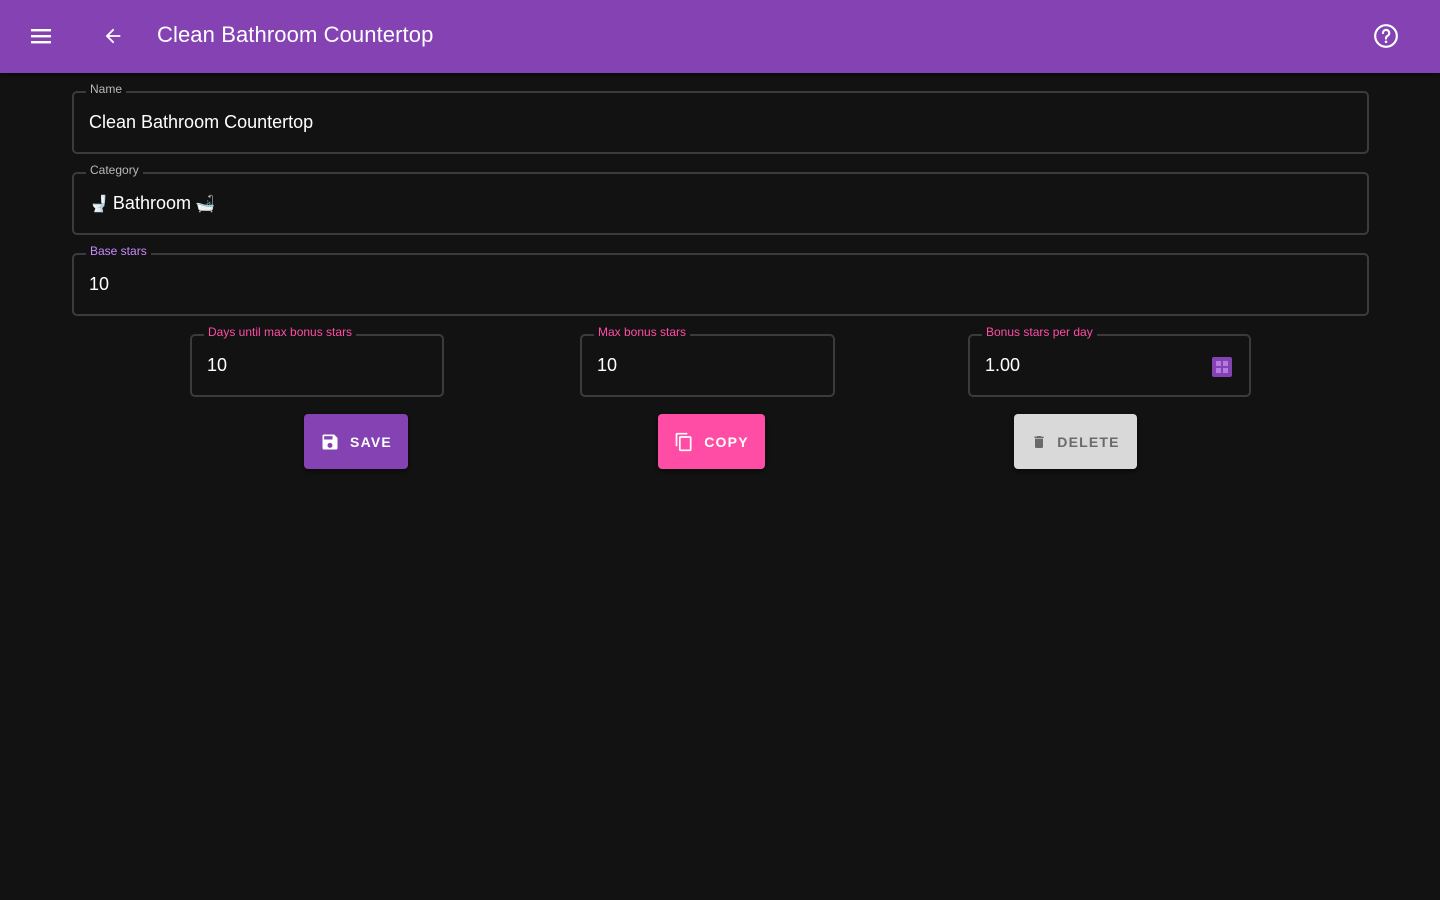 Image resolution: width=1440 pixels, height=900 pixels. Describe the element at coordinates (371, 441) in the screenshot. I see `save-label: SAVE` at that location.